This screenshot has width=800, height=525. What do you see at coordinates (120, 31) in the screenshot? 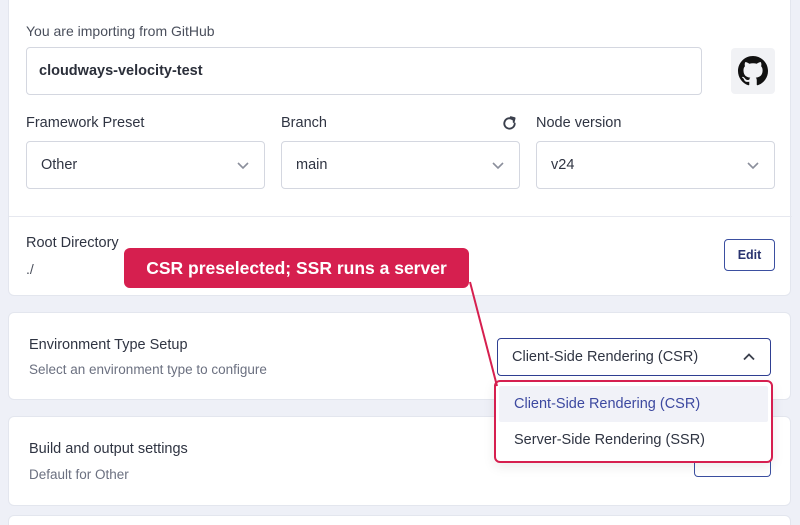
I see `import-source-label: You are importing from GitHub` at bounding box center [120, 31].